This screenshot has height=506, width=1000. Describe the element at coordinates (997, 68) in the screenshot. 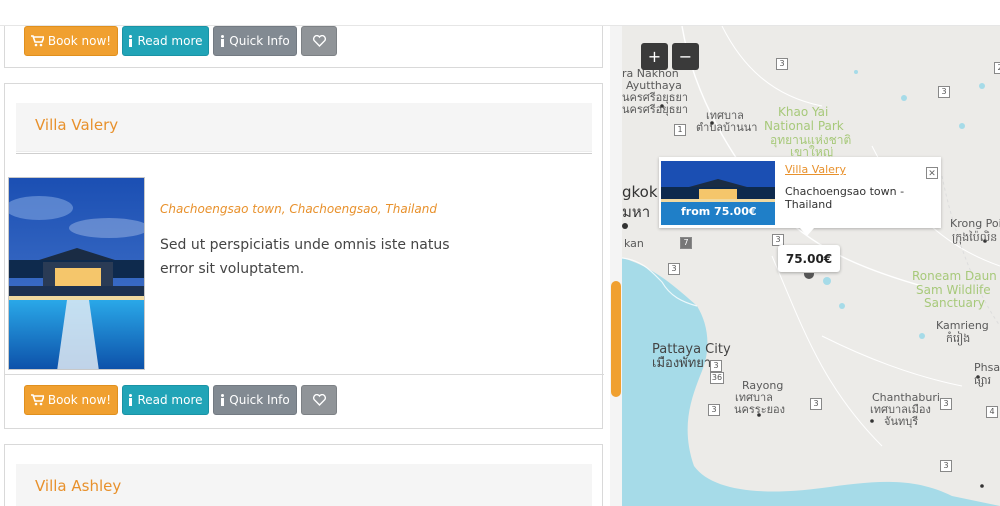

I see `route-shield: 2` at that location.